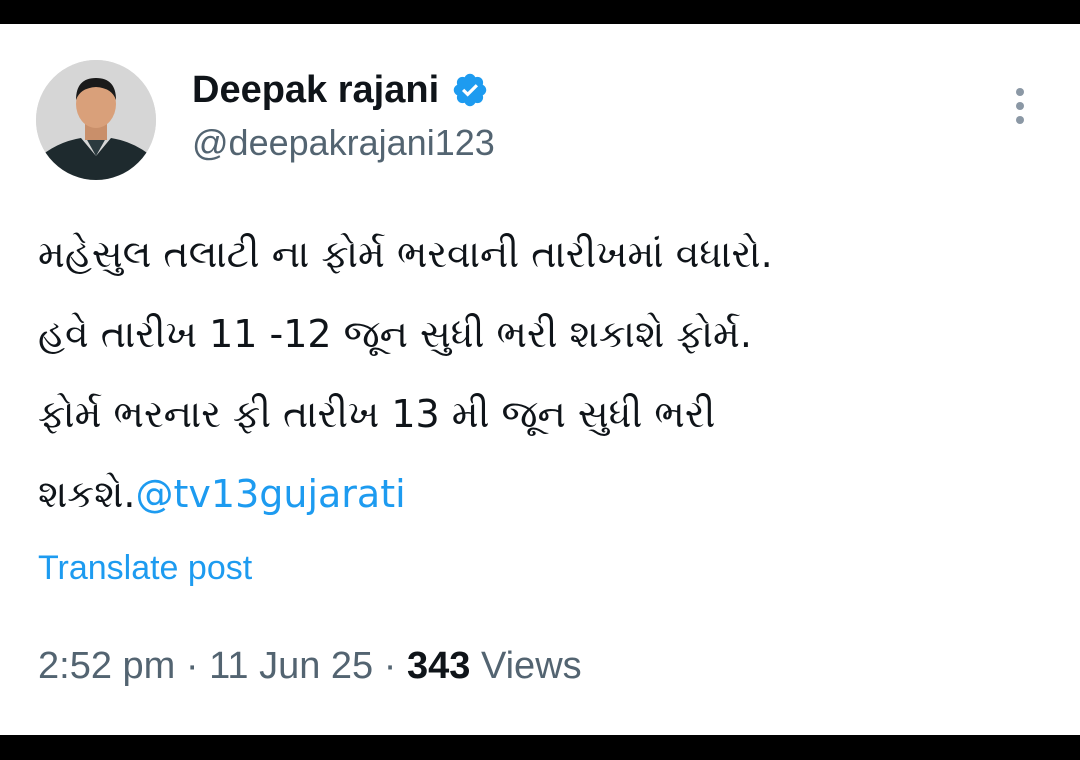 Image resolution: width=1080 pixels, height=760 pixels. Describe the element at coordinates (271, 494) in the screenshot. I see `mention-link: @tv13gujarati` at that location.